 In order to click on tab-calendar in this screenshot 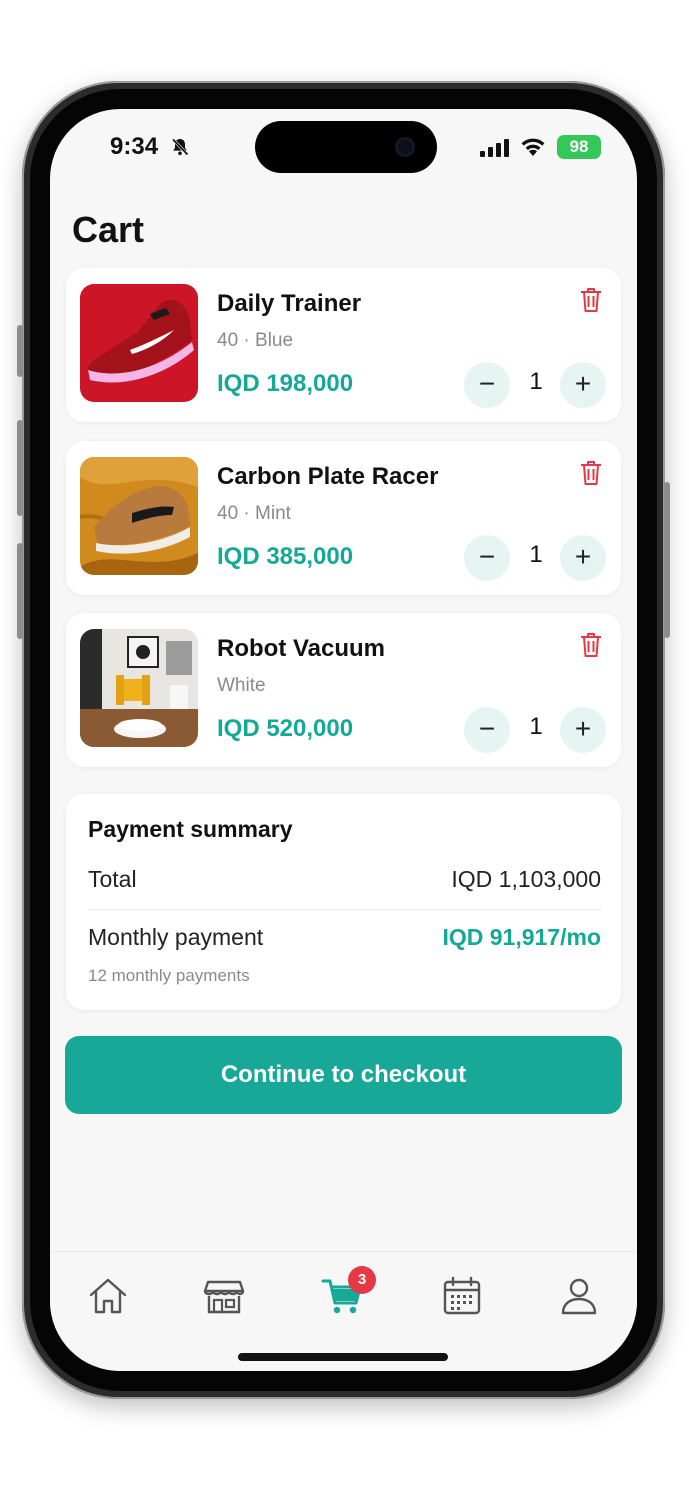, I will do `click(462, 1296)`.